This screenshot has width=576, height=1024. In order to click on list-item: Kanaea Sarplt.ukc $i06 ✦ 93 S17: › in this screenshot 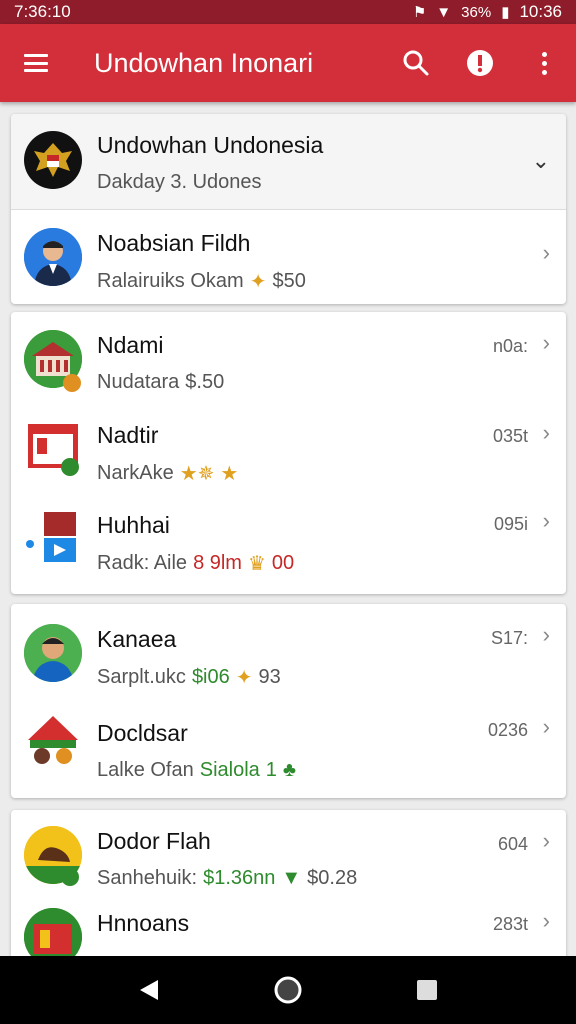, I will do `click(288, 652)`.